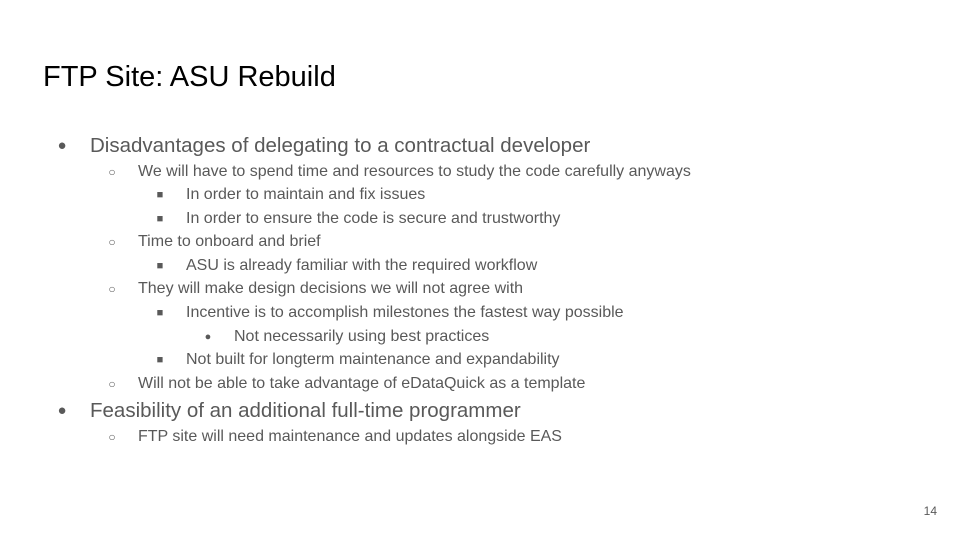 The image size is (960, 540). What do you see at coordinates (306, 194) in the screenshot?
I see `bullet-item-level-3: In order to maintain and fix issues` at bounding box center [306, 194].